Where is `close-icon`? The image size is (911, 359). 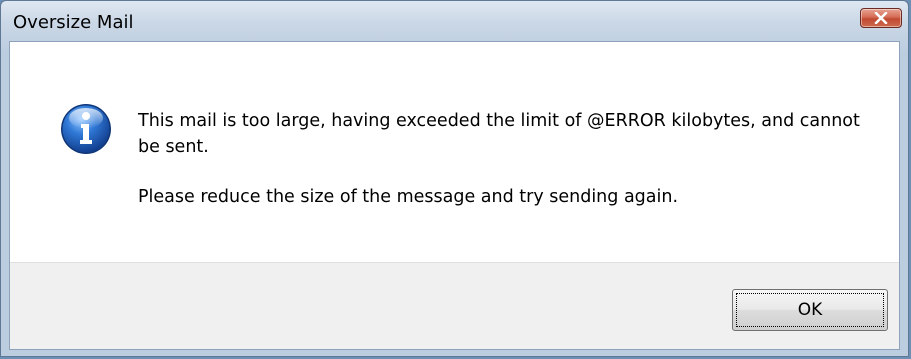
close-icon is located at coordinates (881, 18).